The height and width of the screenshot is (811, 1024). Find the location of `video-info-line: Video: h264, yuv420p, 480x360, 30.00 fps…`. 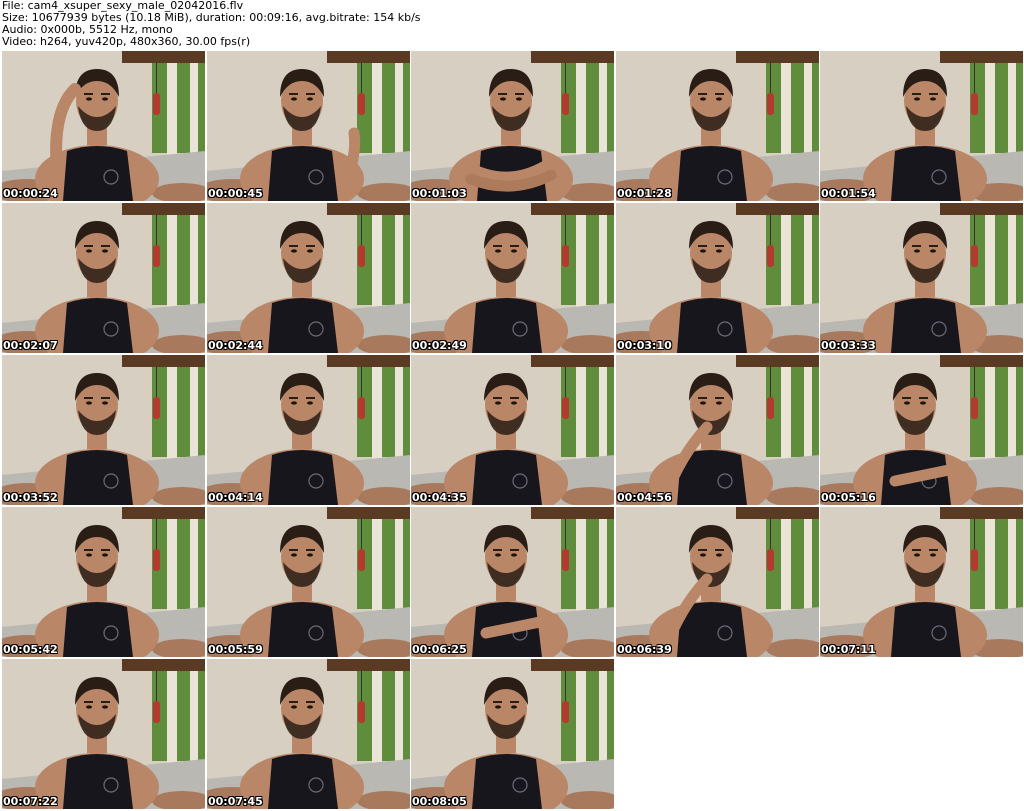

video-info-line: Video: h264, yuv420p, 480x360, 30.00 fps… is located at coordinates (126, 41).